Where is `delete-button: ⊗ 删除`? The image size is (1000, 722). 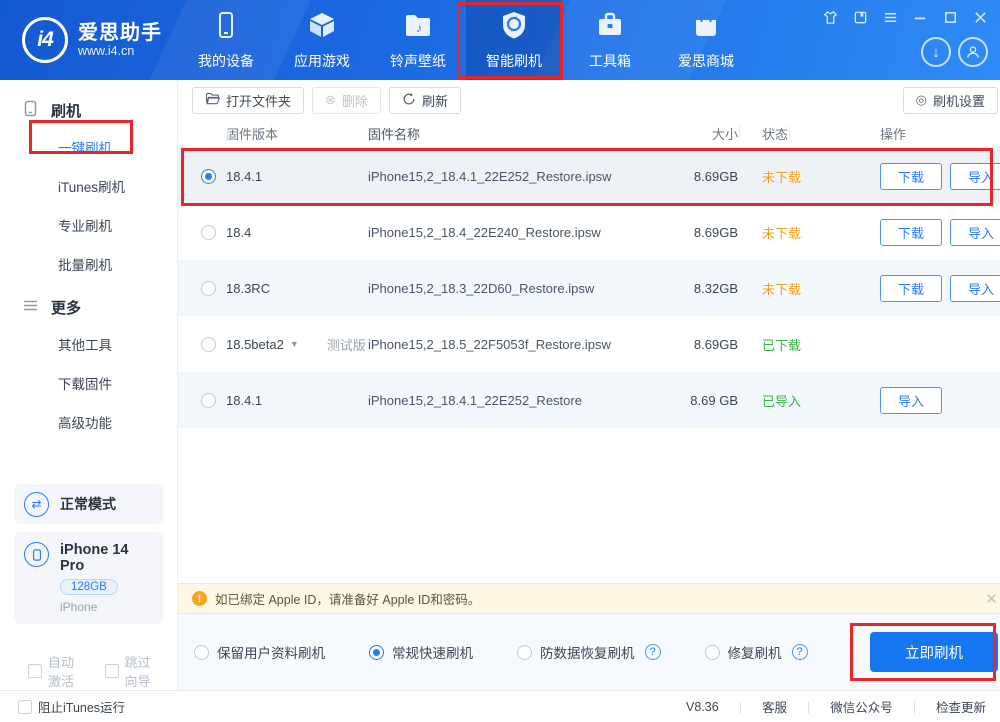
delete-button: ⊗ 删除 is located at coordinates (346, 100).